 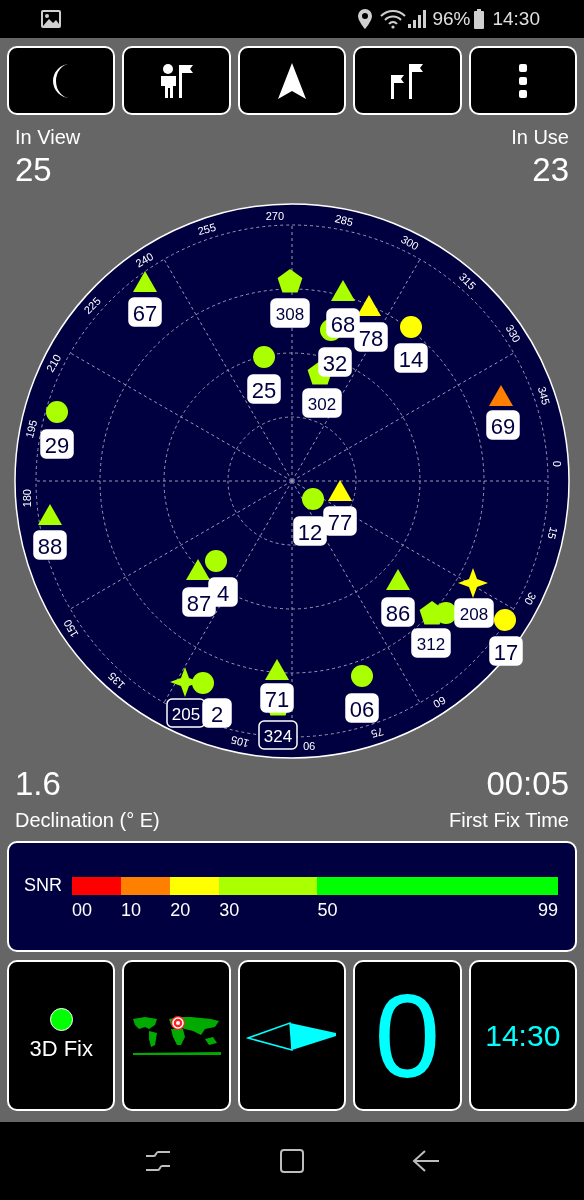 What do you see at coordinates (530, 599) in the screenshot?
I see `azimuth-label: 30` at bounding box center [530, 599].